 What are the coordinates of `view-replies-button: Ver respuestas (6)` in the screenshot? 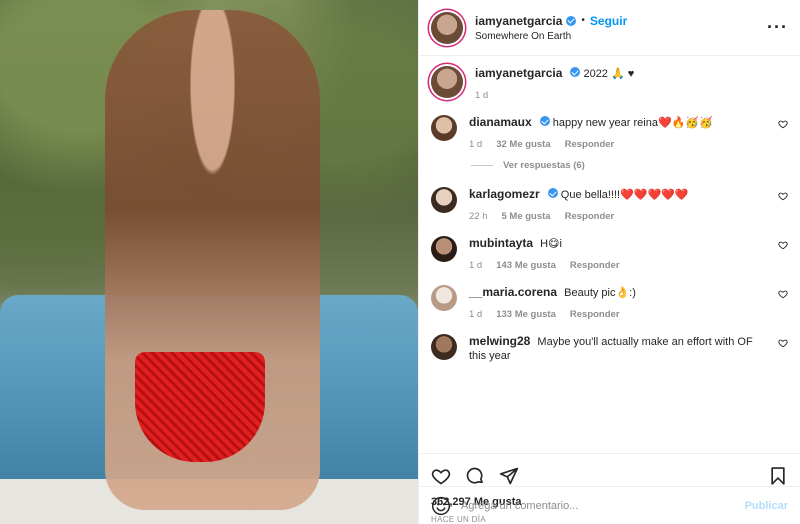 It's located at (629, 165).